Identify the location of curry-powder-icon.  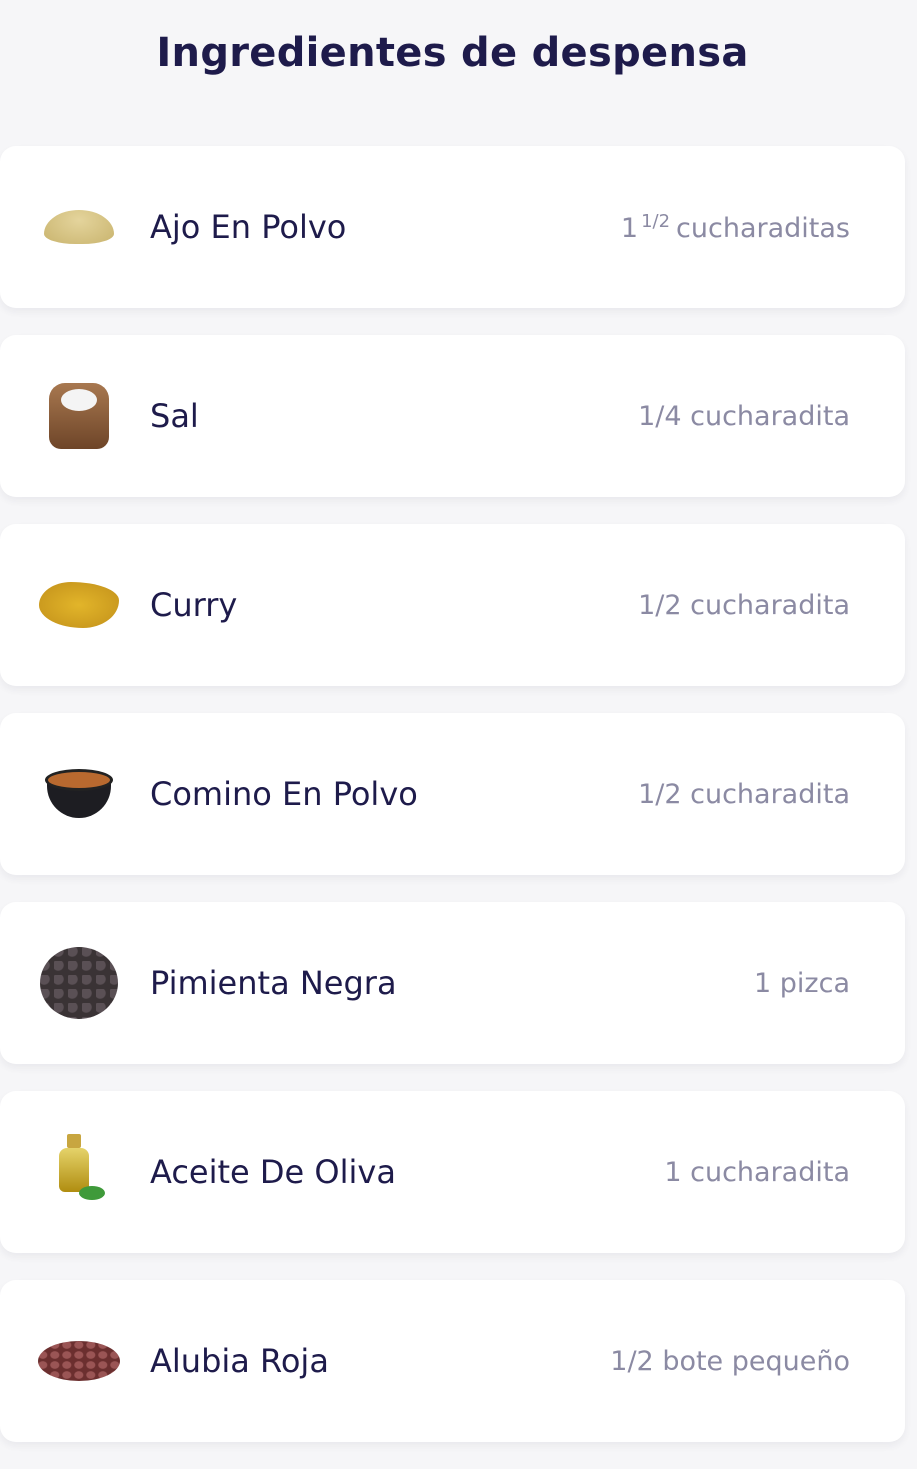
(79, 605).